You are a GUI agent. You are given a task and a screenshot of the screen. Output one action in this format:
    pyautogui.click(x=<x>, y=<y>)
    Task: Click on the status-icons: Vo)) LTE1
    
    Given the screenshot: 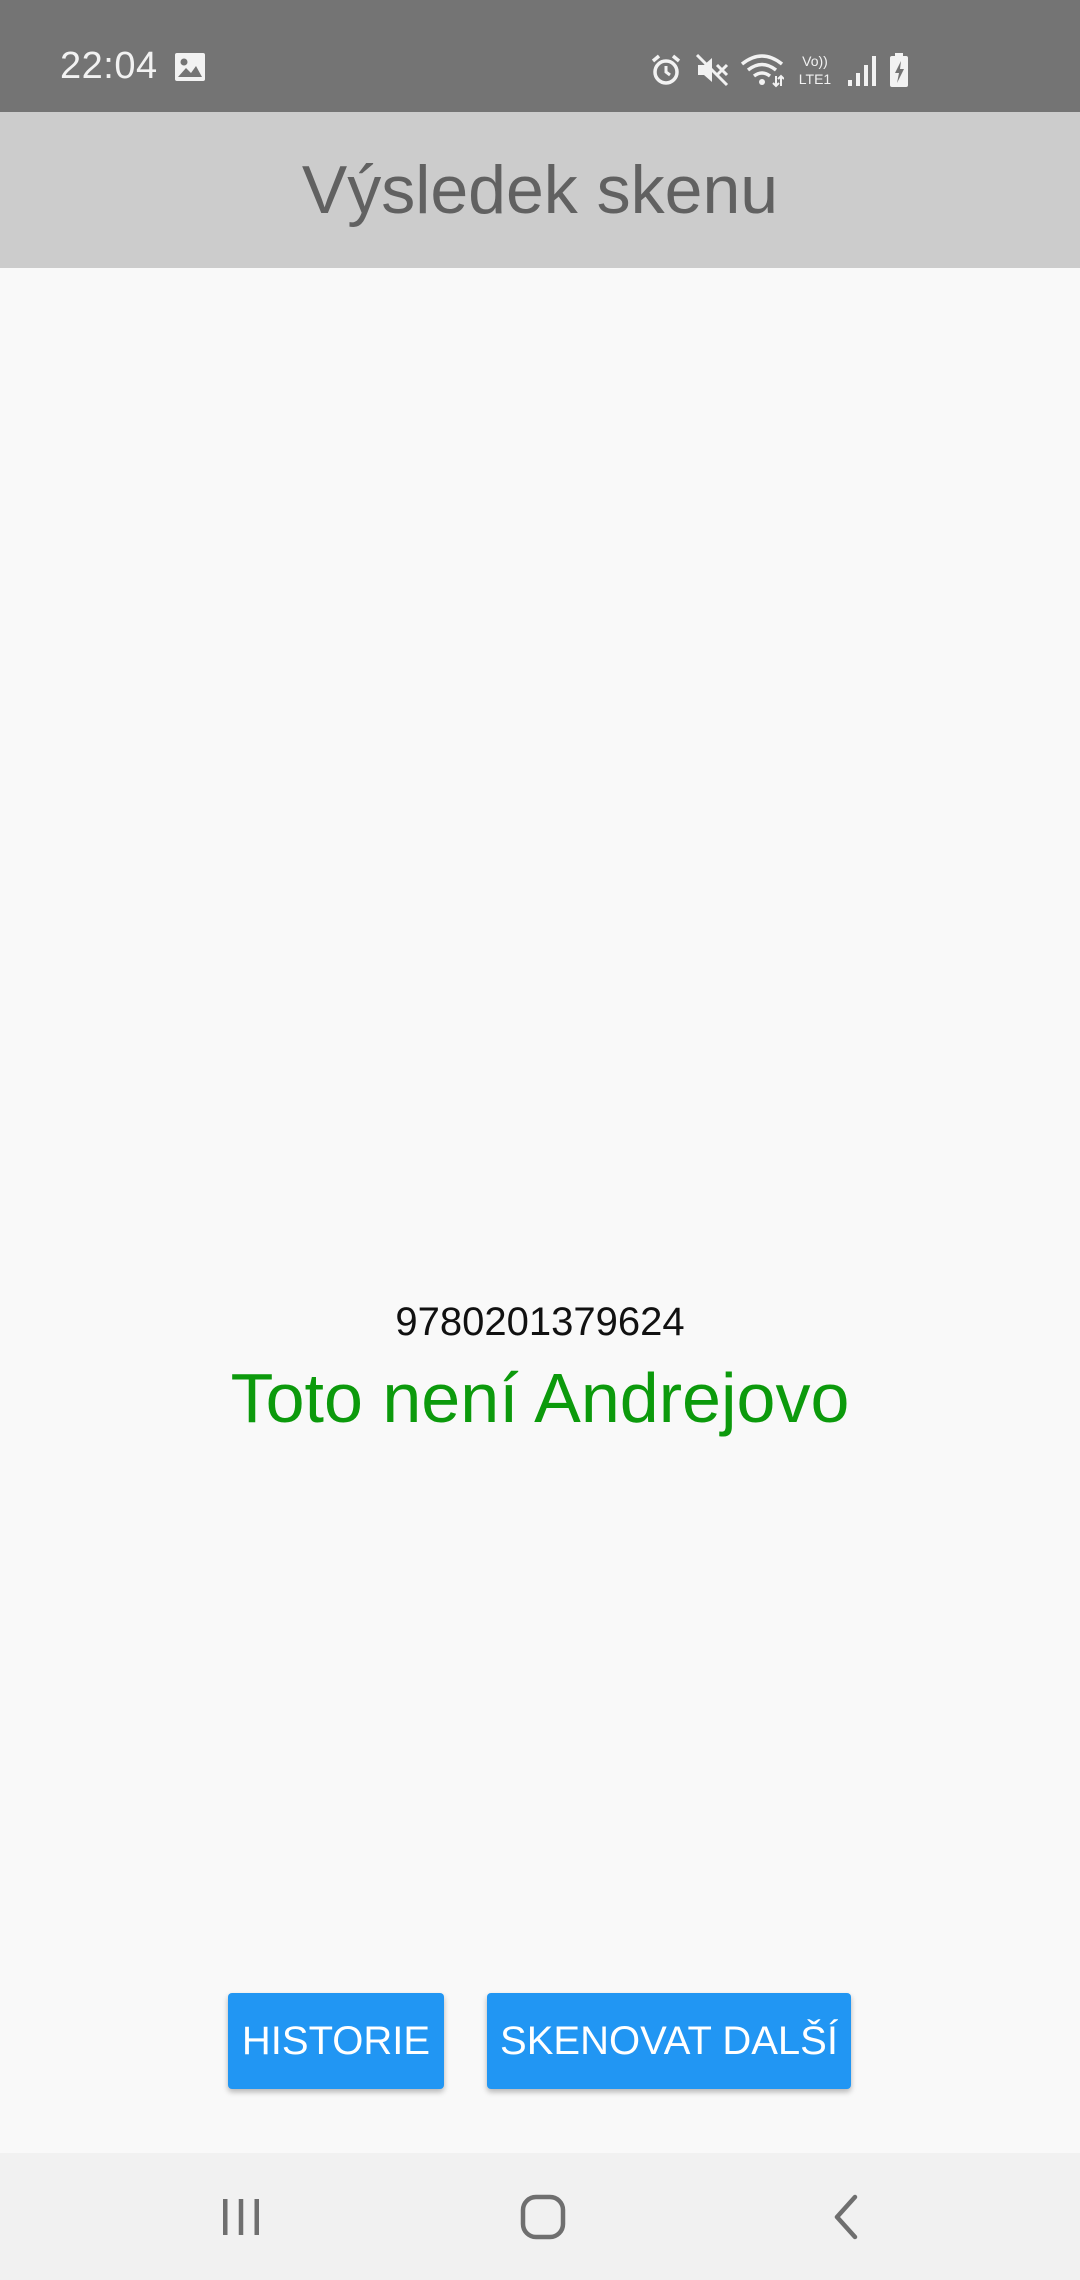 What is the action you would take?
    pyautogui.click(x=779, y=70)
    